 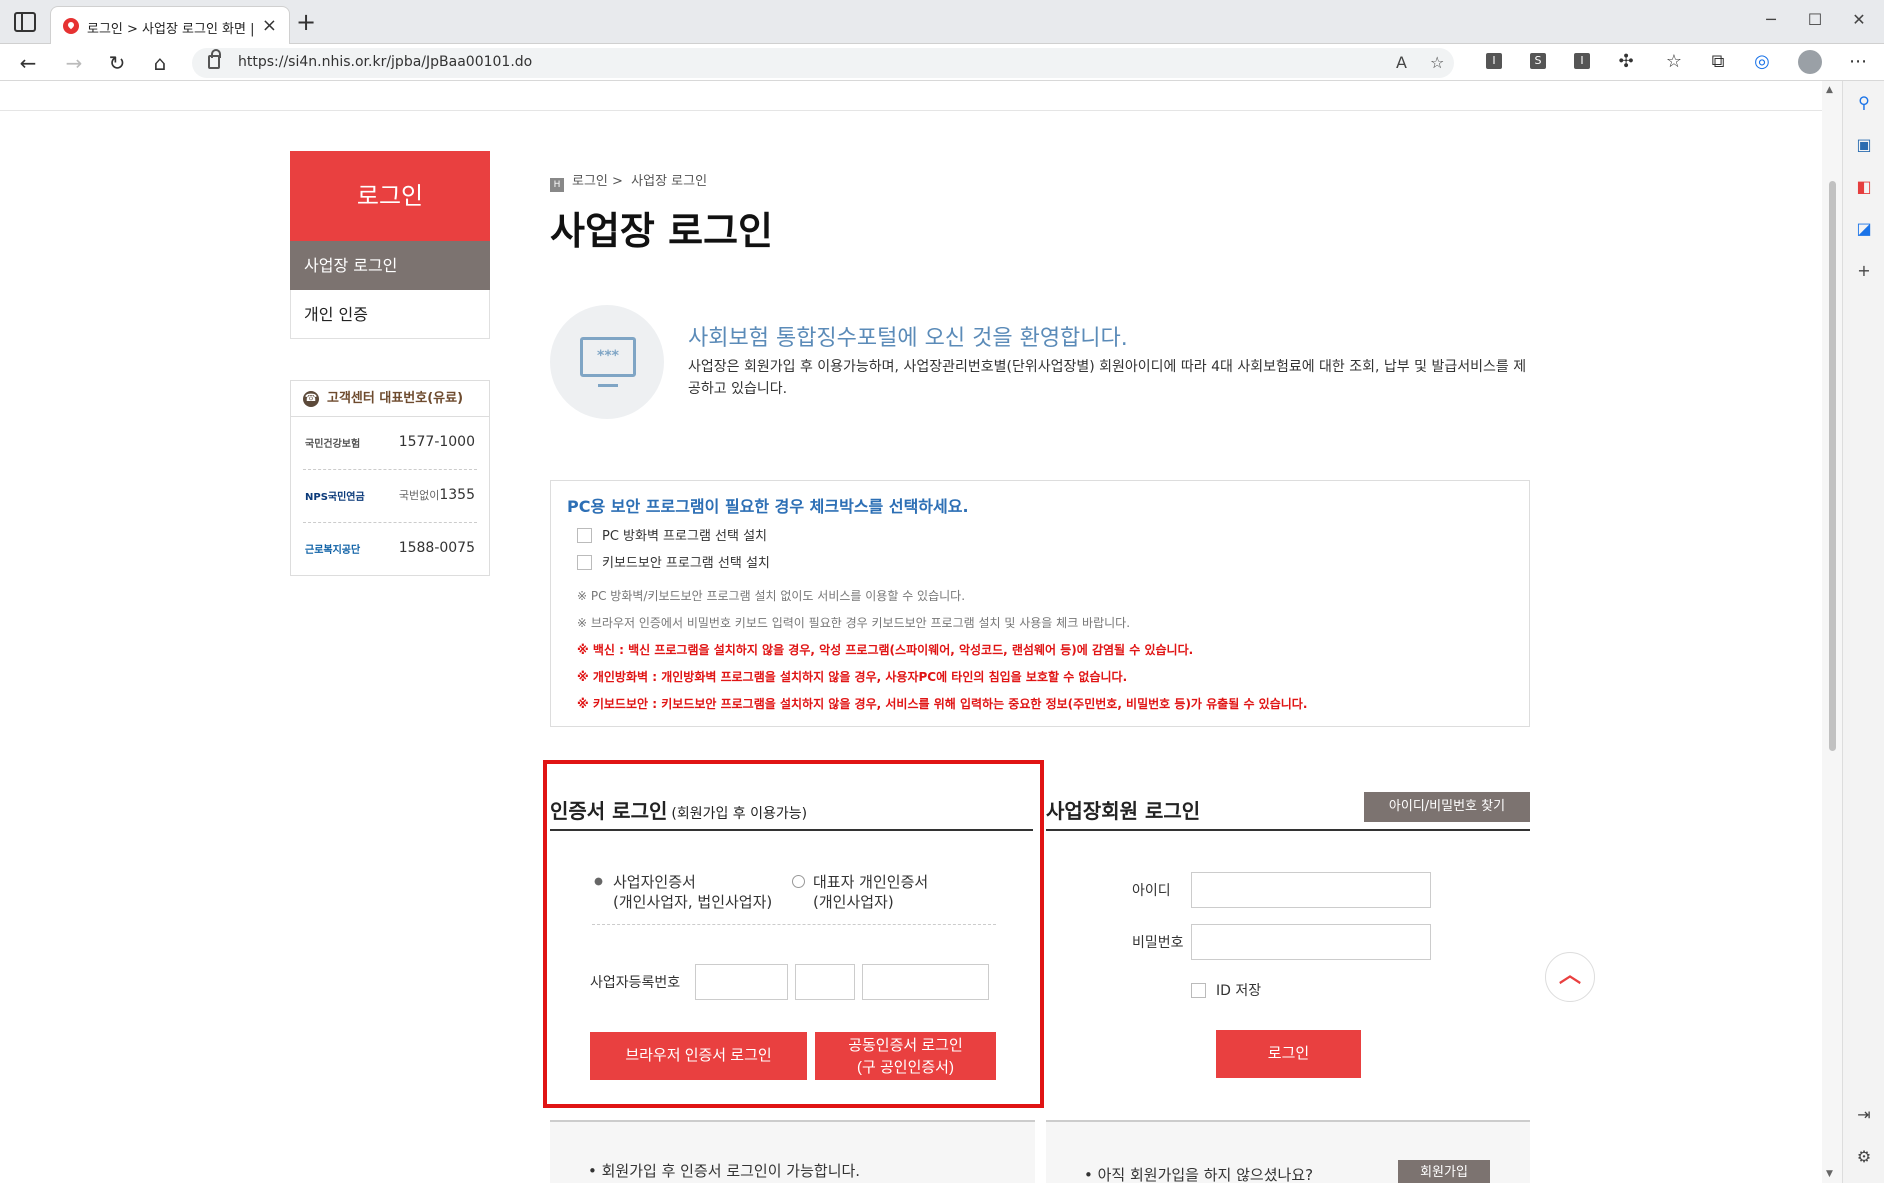 What do you see at coordinates (1859, 19) in the screenshot?
I see `window-close-icon: ✕` at bounding box center [1859, 19].